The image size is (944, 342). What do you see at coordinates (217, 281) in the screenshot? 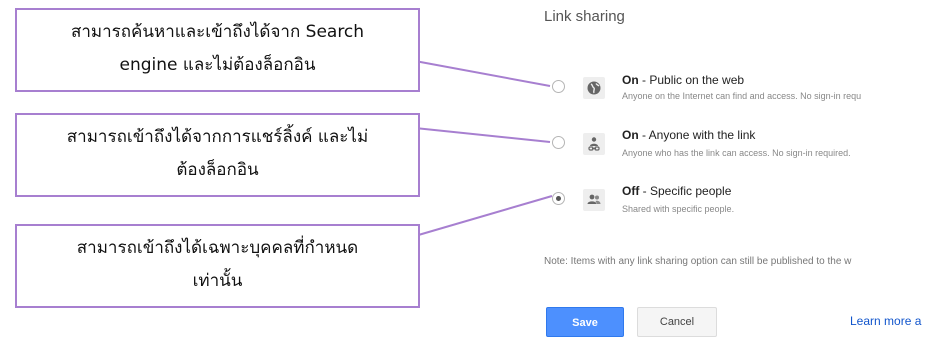
I see `callout-specific-line2: เท่านั้น` at bounding box center [217, 281].